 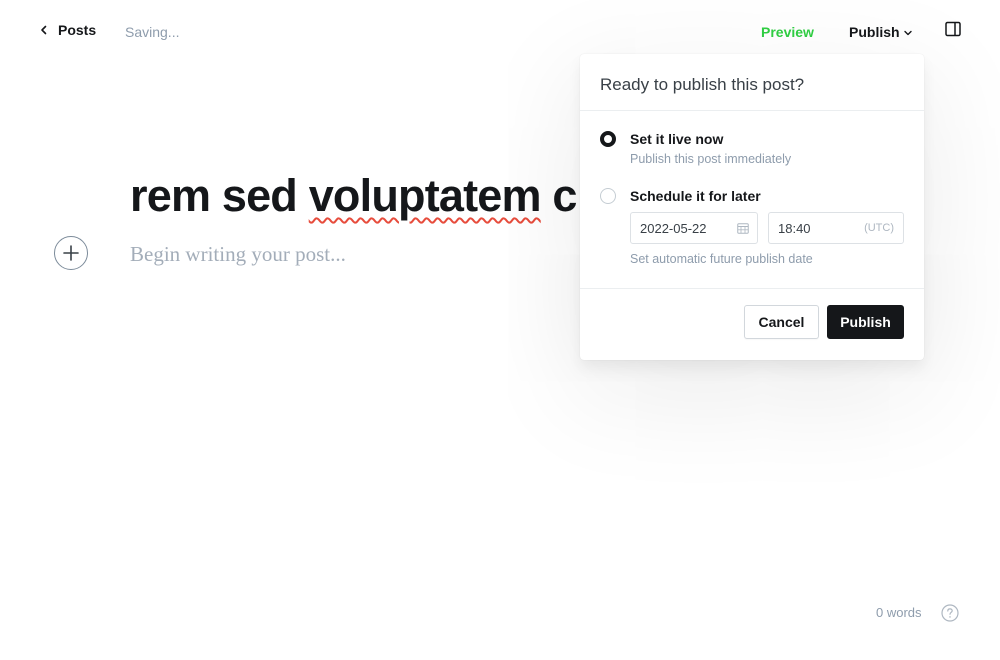 I want to click on text-cursor, so click(x=405, y=210).